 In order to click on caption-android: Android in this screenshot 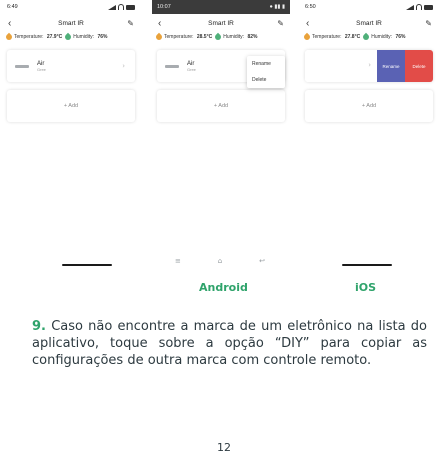, I will do `click(223, 287)`.